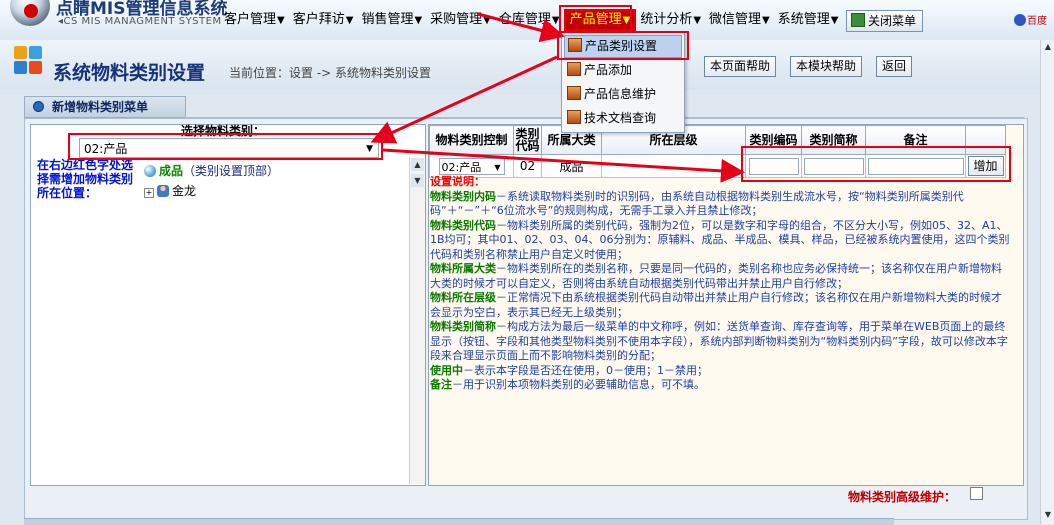 The height and width of the screenshot is (525, 1054). Describe the element at coordinates (471, 140) in the screenshot. I see `col-header-control: 物料类别控制` at that location.